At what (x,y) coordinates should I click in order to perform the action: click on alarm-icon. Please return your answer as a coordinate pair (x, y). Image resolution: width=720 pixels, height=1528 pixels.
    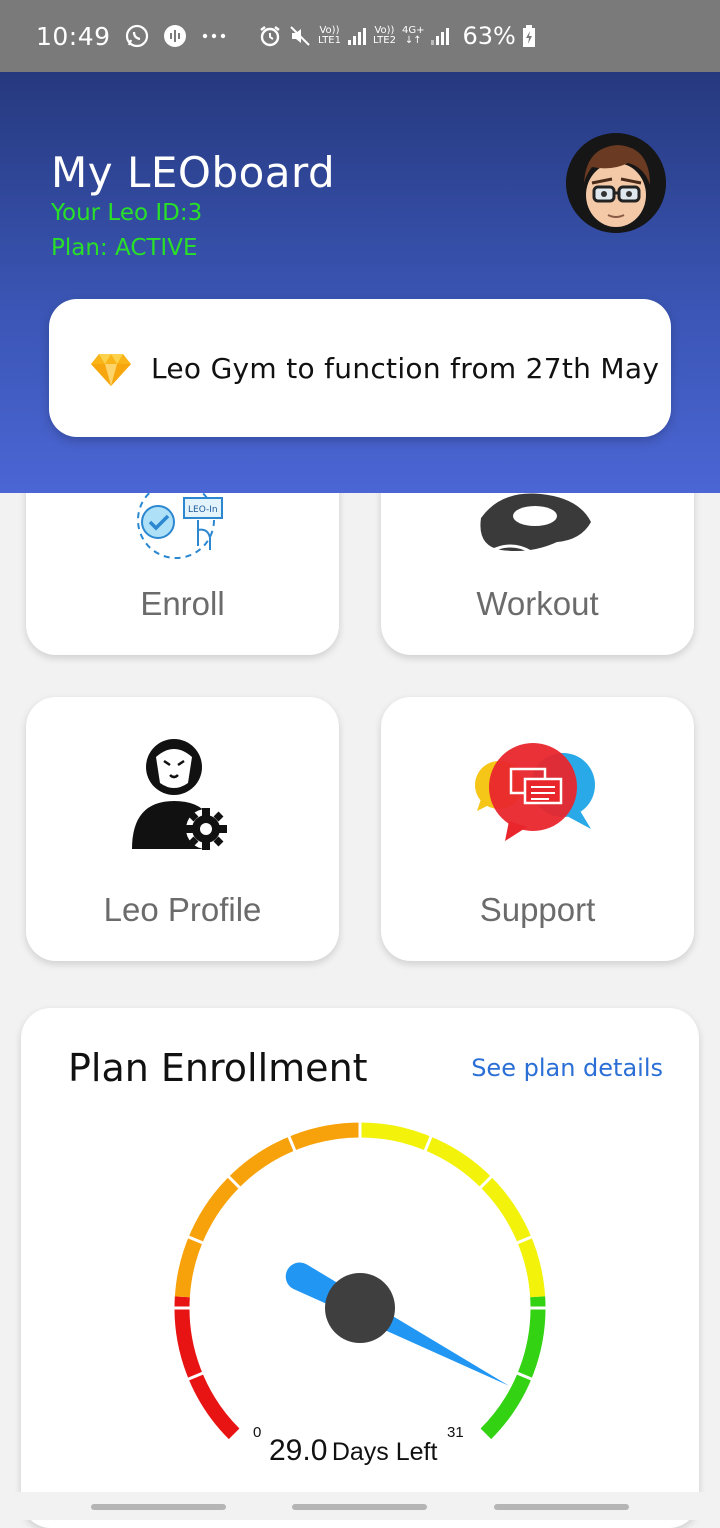
    Looking at the image, I should click on (270, 36).